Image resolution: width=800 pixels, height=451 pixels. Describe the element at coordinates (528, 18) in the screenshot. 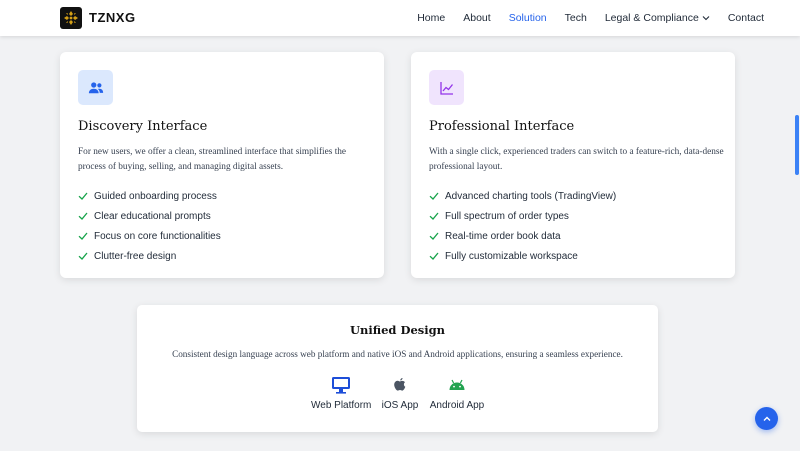

I see `nav-link-solution: Solution` at that location.